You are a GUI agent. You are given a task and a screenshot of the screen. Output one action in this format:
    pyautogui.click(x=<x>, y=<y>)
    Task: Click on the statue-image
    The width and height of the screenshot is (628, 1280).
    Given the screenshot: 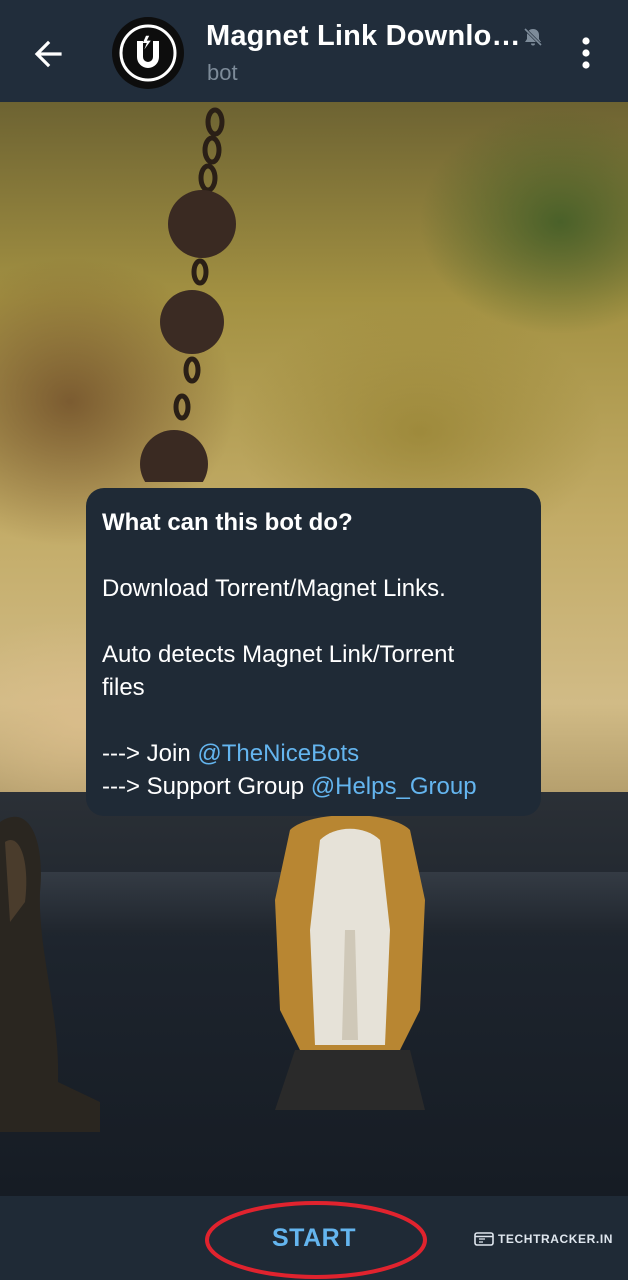 What is the action you would take?
    pyautogui.click(x=350, y=962)
    